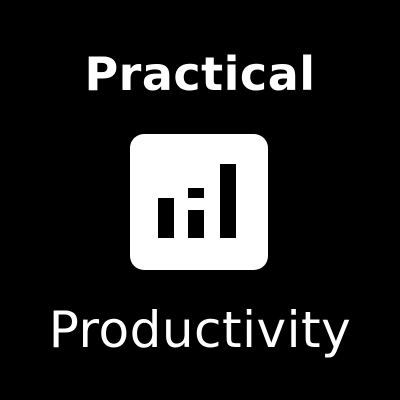 The width and height of the screenshot is (400, 400). What do you see at coordinates (200, 330) in the screenshot?
I see `logo-title-productivity: Productivity` at bounding box center [200, 330].